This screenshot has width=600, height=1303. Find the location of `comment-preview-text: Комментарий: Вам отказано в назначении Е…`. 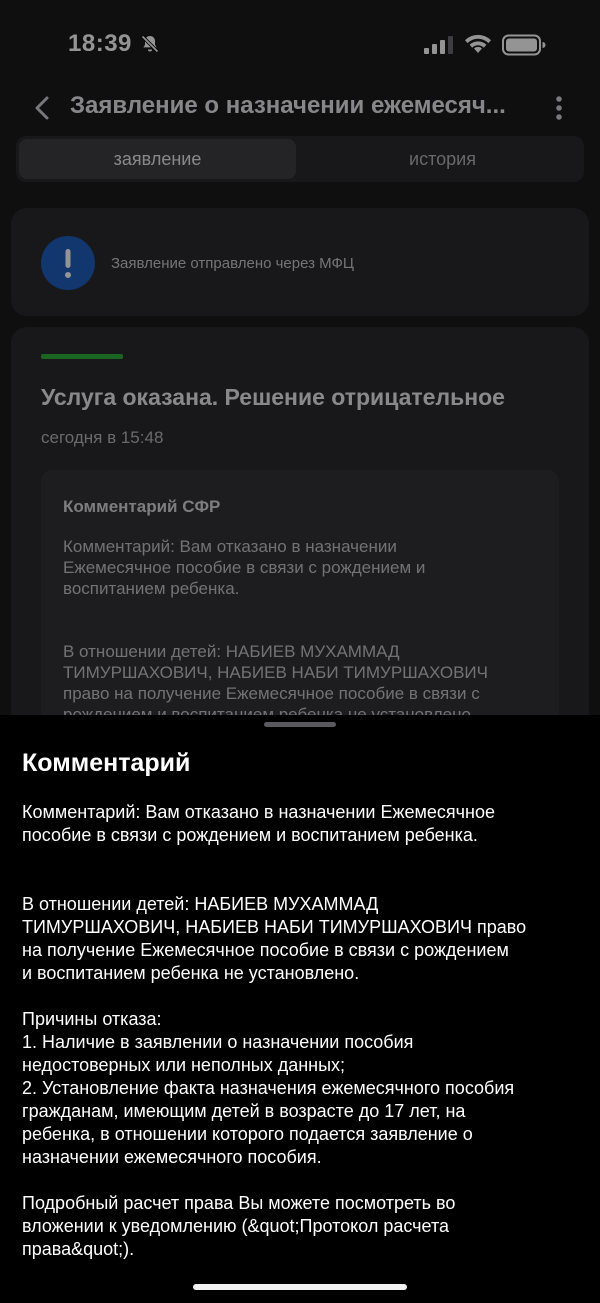

comment-preview-text: Комментарий: Вам отказано в назначении Е… is located at coordinates (275, 626).